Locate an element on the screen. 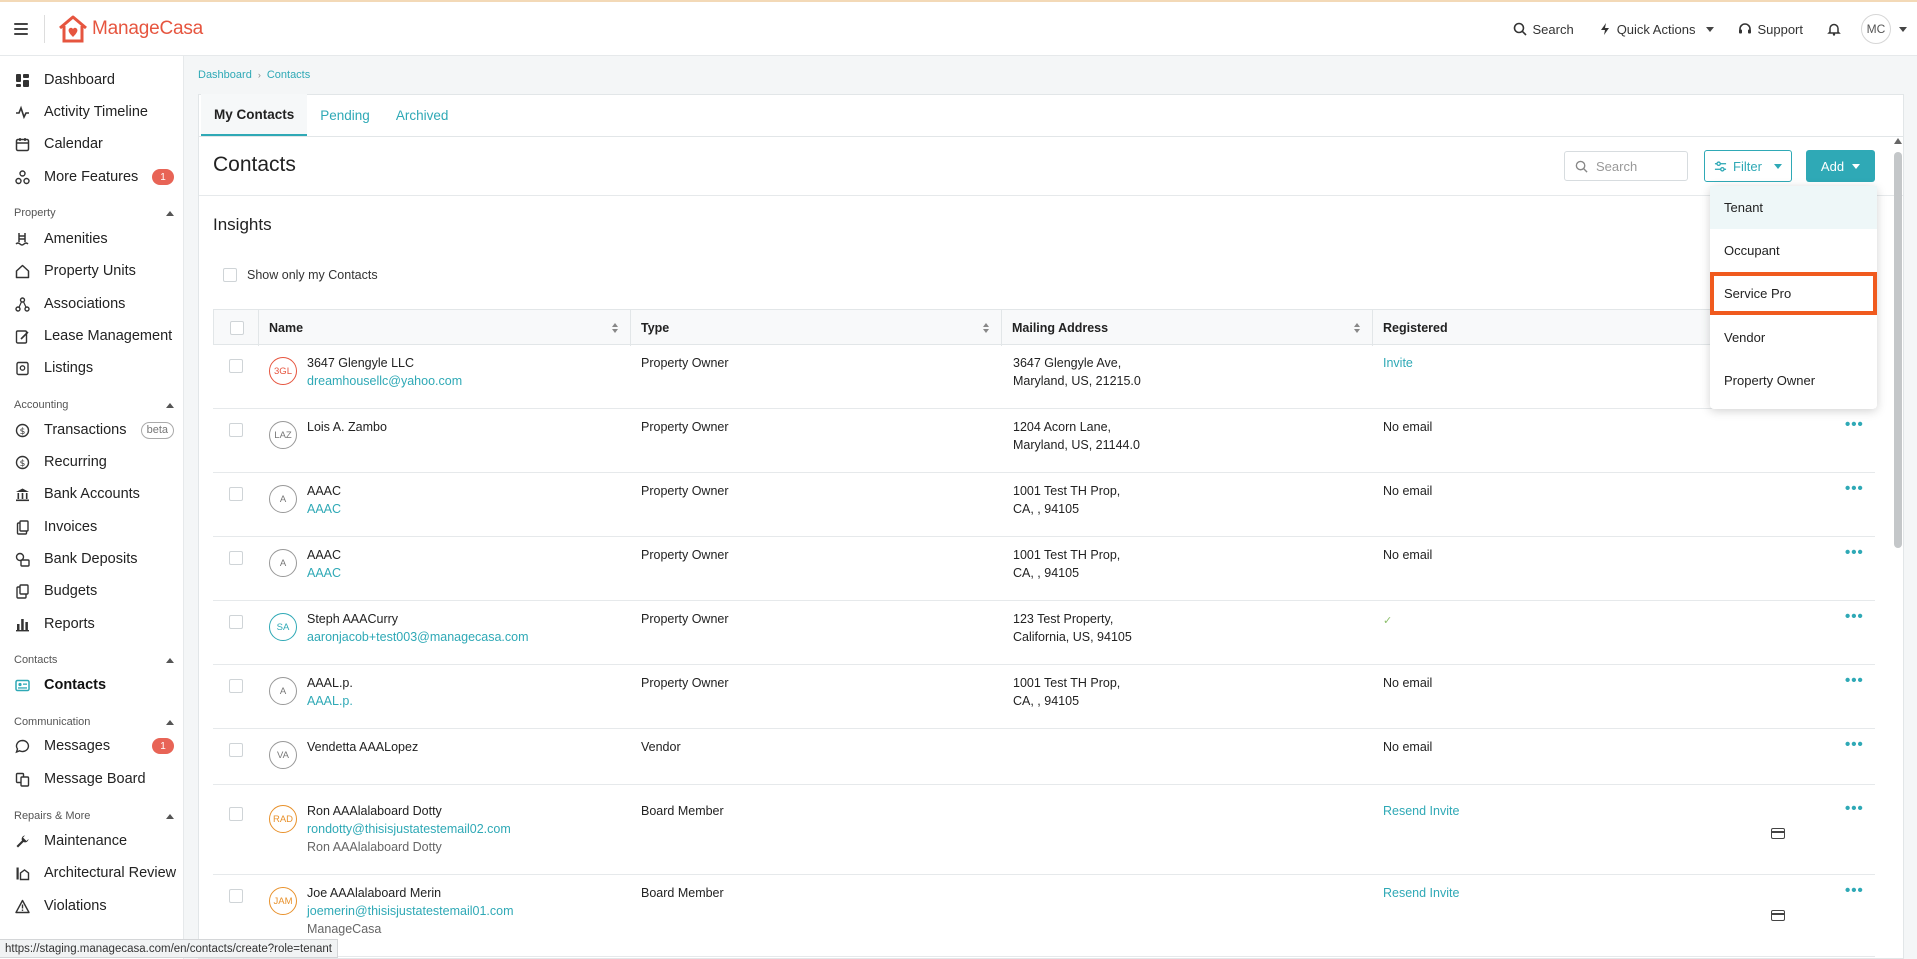 This screenshot has width=1917, height=959. sidebar-item-maintenance: Maintenance is located at coordinates (92, 841).